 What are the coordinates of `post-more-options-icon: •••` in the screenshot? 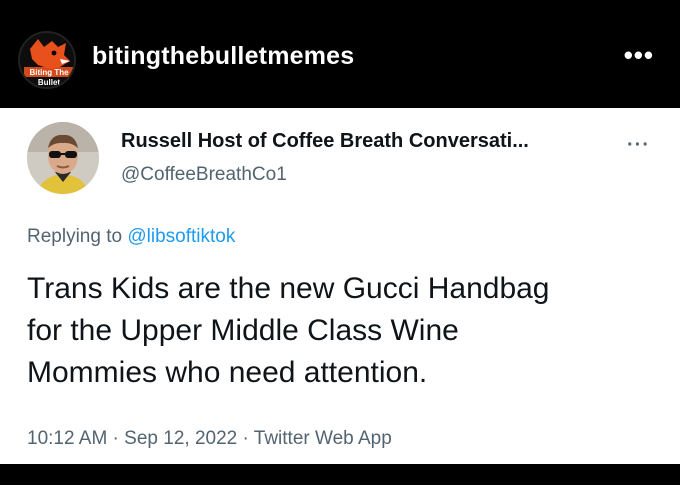 It's located at (639, 55).